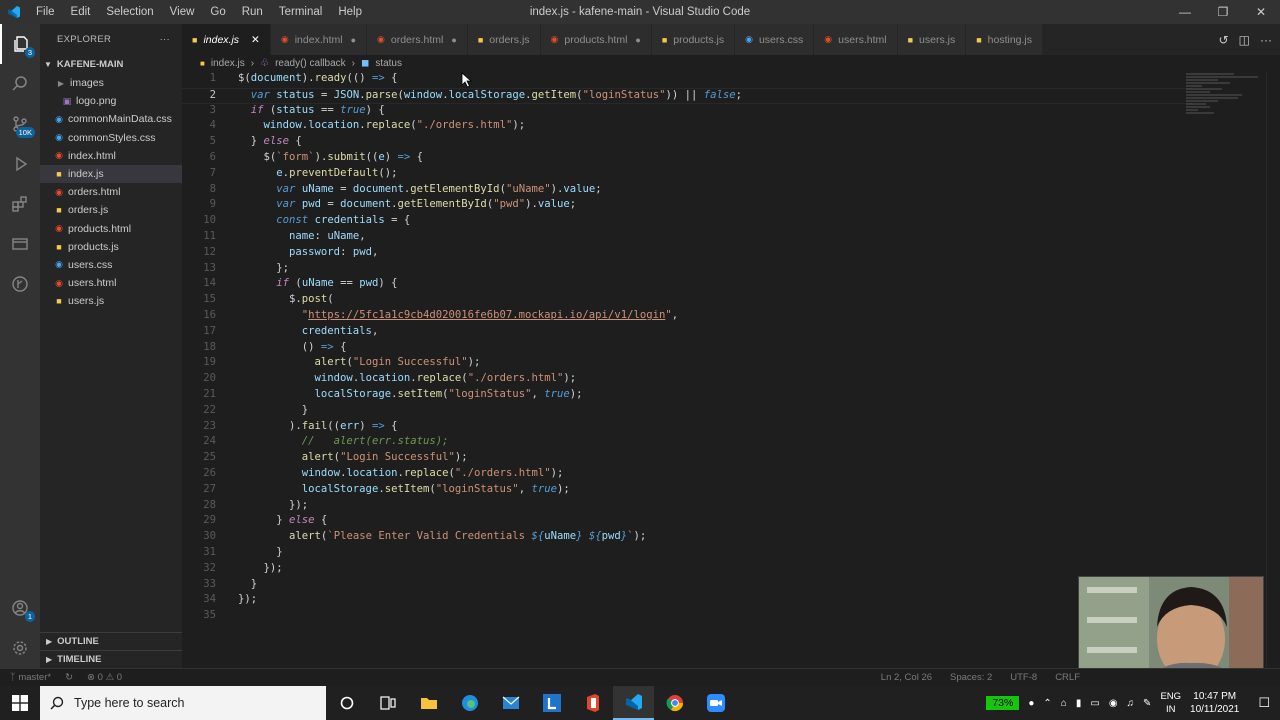  Describe the element at coordinates (217, 12) in the screenshot. I see `menu-go: Go` at that location.